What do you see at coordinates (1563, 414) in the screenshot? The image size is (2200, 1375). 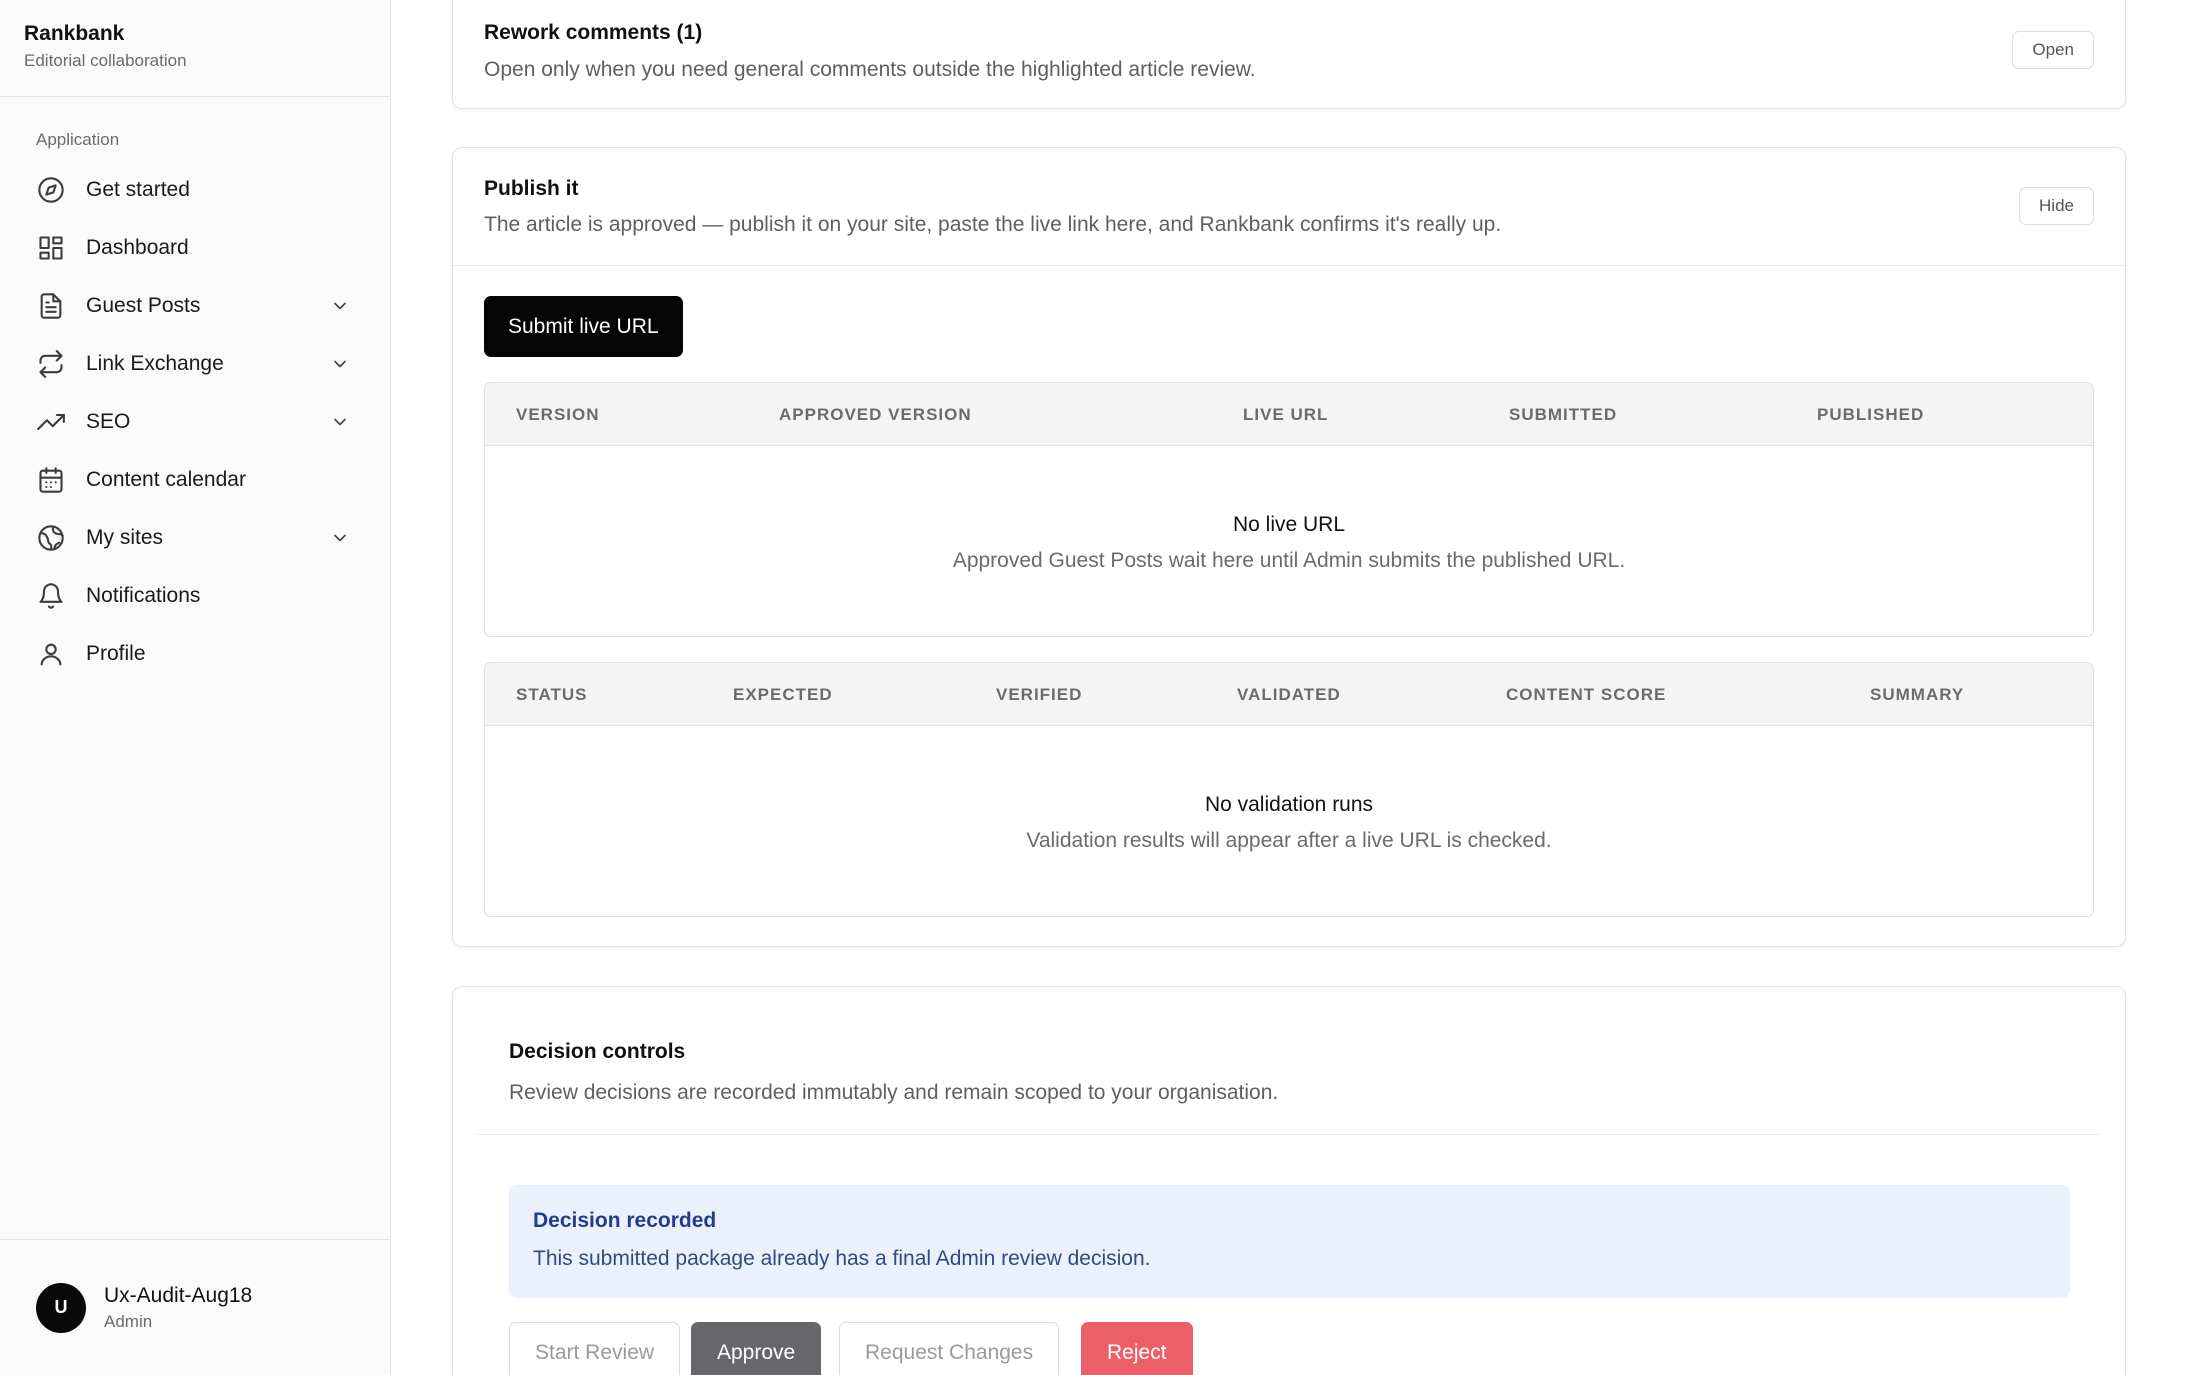 I see `column-header-submitted: SUBMITTED` at bounding box center [1563, 414].